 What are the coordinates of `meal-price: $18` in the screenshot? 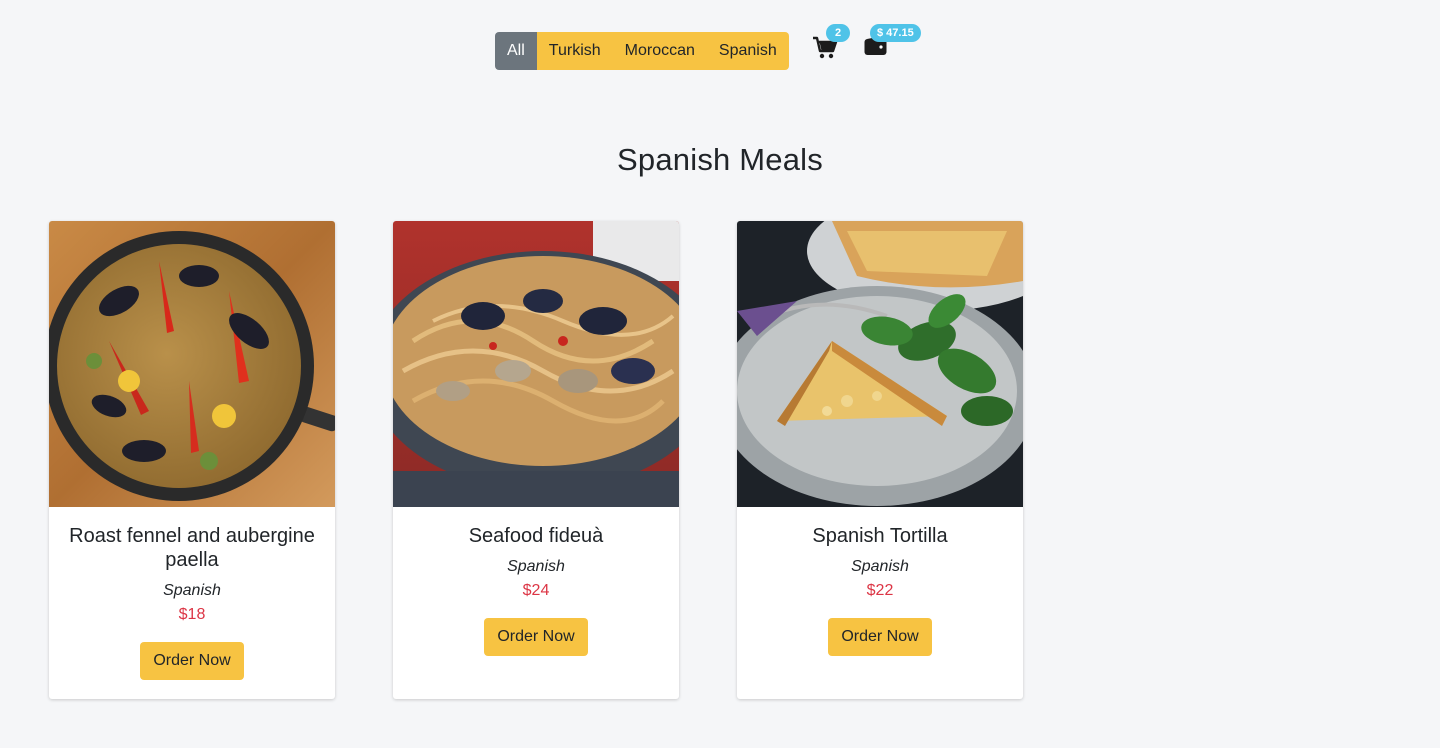 It's located at (192, 614).